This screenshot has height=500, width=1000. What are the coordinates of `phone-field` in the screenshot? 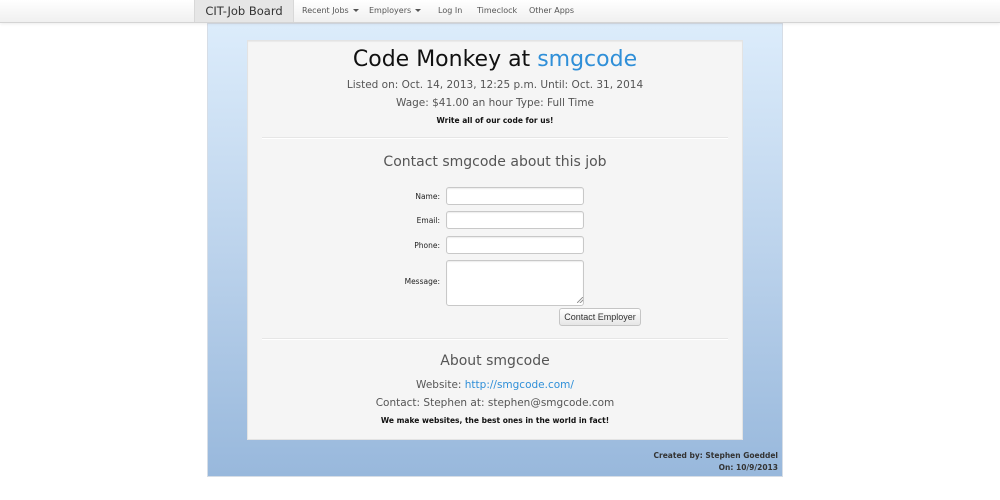 It's located at (515, 245).